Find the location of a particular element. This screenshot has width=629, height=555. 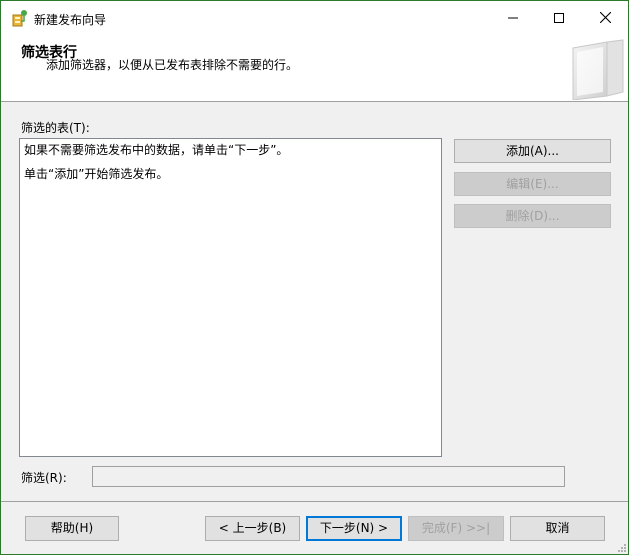

minimize-icon is located at coordinates (513, 17).